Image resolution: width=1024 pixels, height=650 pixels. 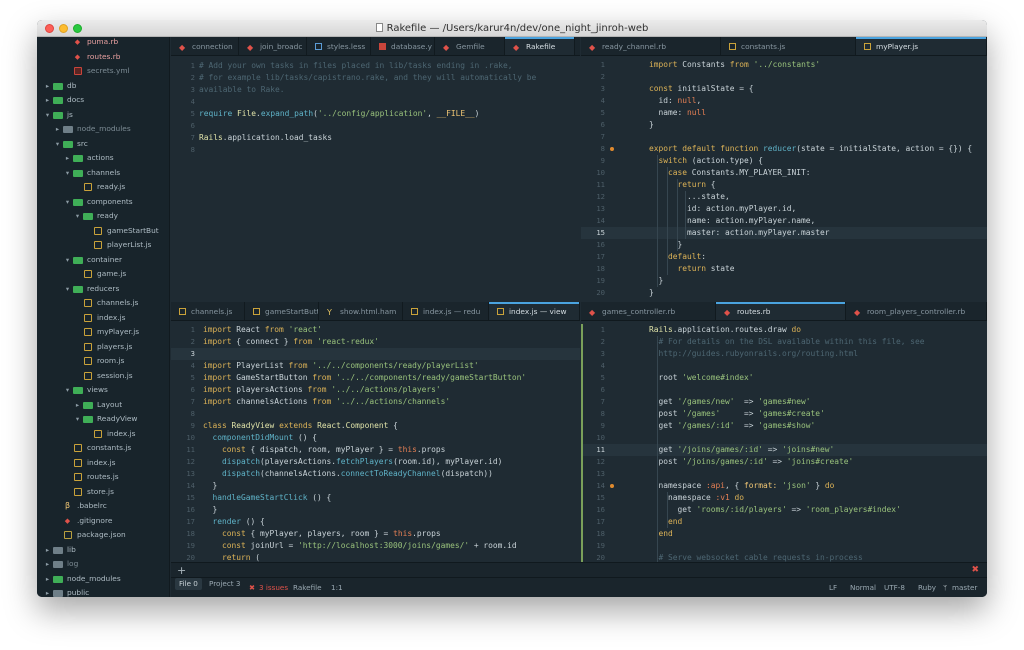 I want to click on status-cursor-position: 1:1, so click(x=337, y=587).